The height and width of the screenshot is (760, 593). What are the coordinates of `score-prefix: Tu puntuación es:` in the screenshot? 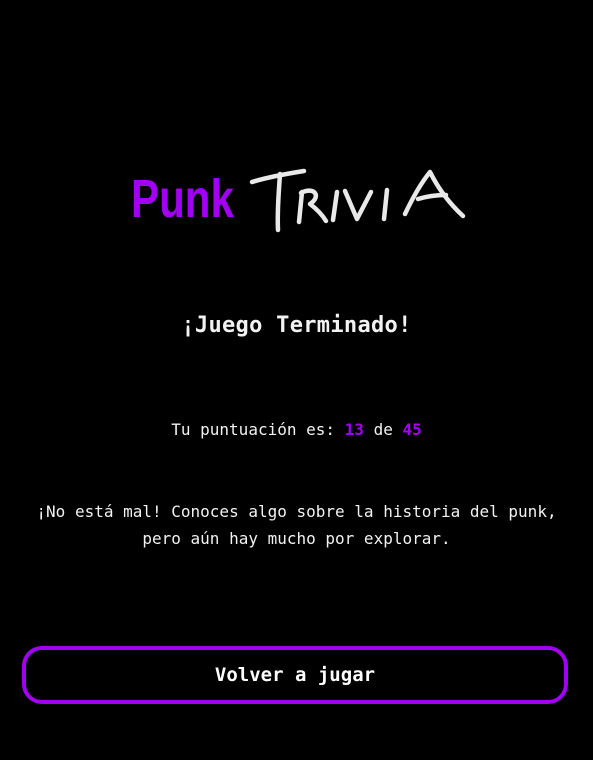 It's located at (253, 429).